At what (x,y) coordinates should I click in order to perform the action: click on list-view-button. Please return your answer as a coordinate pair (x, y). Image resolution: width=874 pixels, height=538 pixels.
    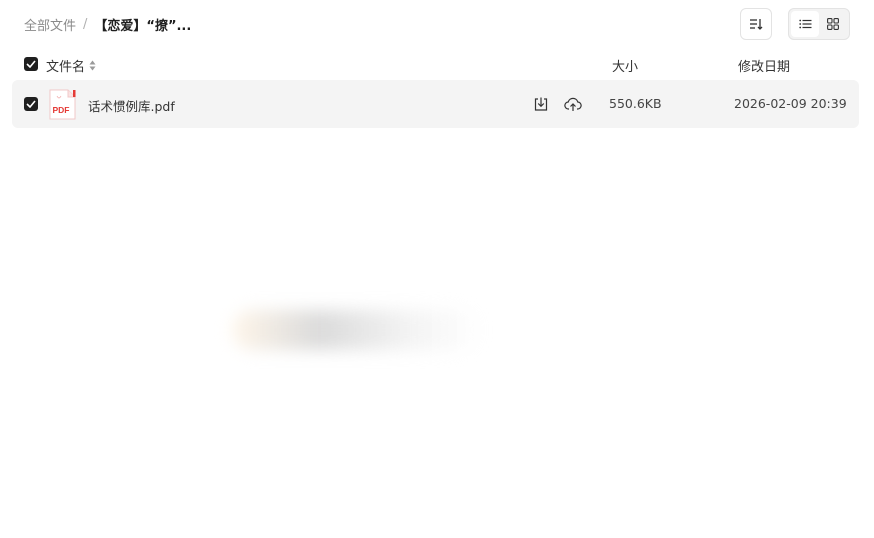
    Looking at the image, I should click on (805, 24).